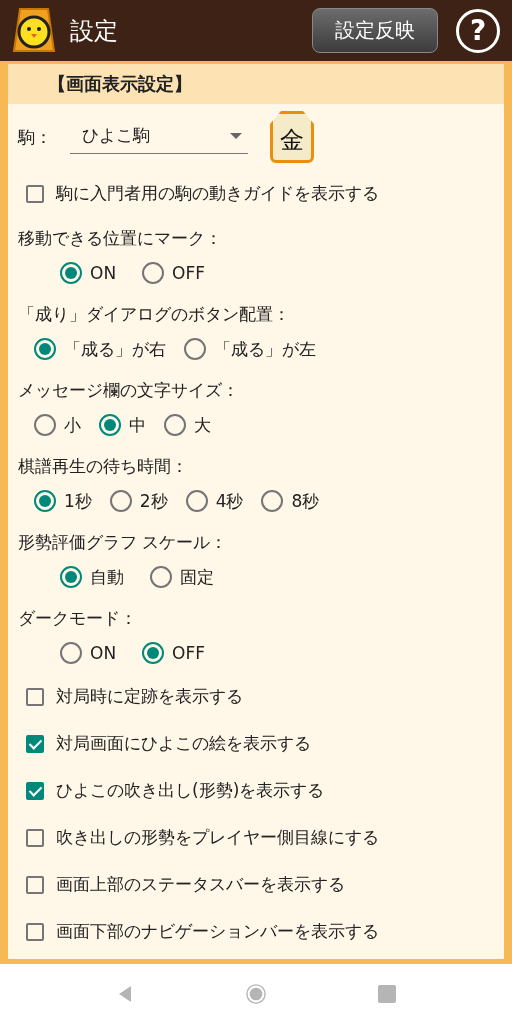 The height and width of the screenshot is (1024, 512). I want to click on checkbox-option: 対局時に定跡を表示する, so click(256, 696).